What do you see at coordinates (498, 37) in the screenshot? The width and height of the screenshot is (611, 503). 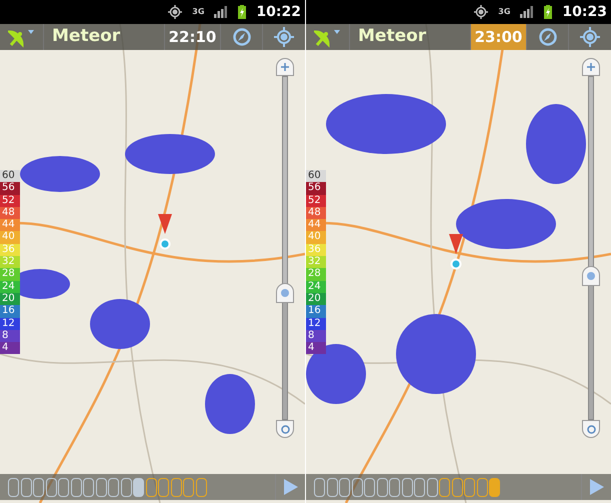 I see `time-display: 23:00` at bounding box center [498, 37].